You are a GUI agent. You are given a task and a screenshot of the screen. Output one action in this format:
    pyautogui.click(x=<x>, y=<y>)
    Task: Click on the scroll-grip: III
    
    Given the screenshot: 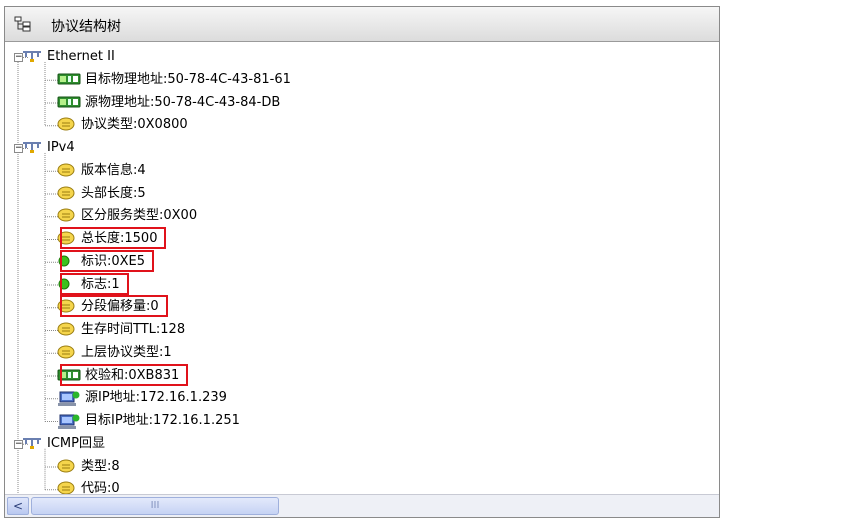 What is the action you would take?
    pyautogui.click(x=155, y=505)
    